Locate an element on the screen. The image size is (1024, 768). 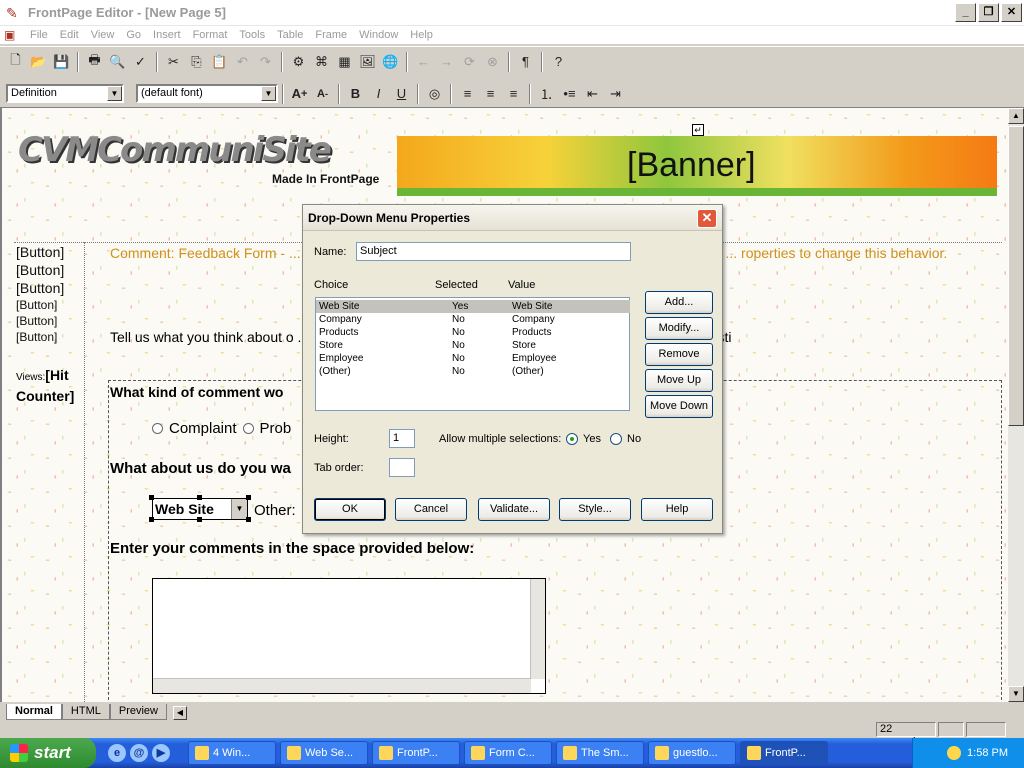
tab-html: HTML is located at coordinates (85, 712).